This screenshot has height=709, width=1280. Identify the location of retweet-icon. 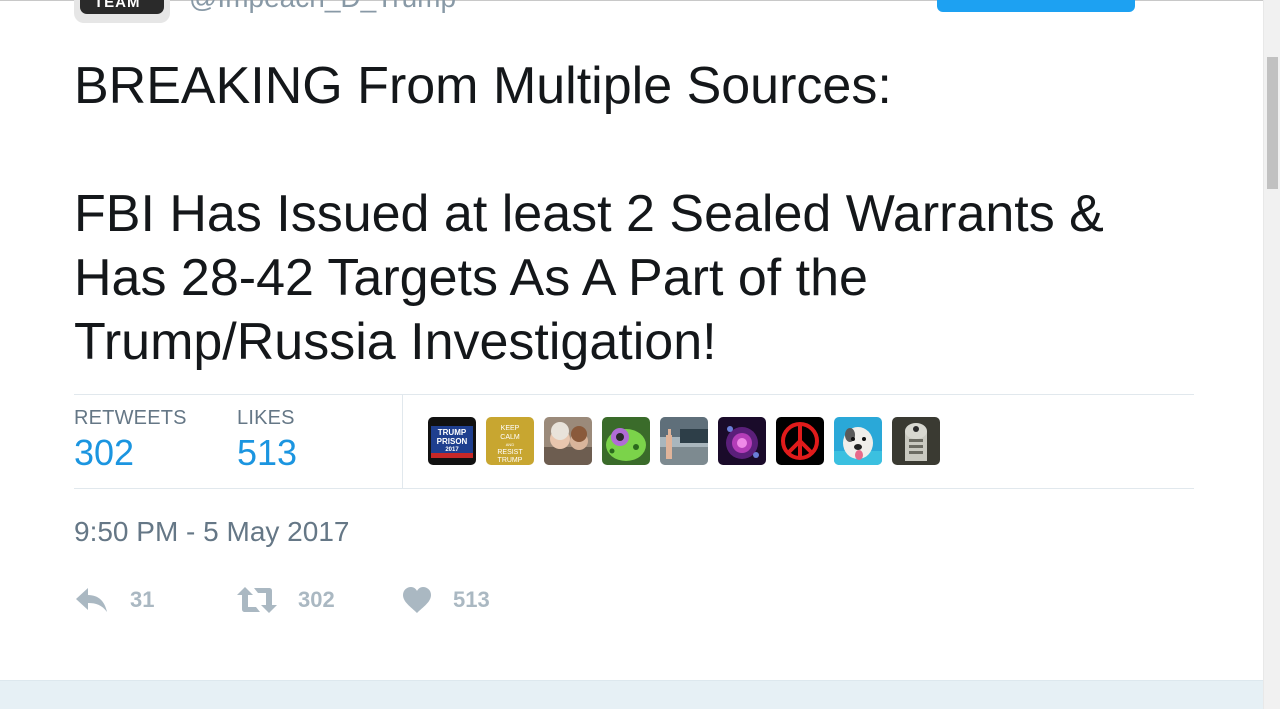
(257, 600).